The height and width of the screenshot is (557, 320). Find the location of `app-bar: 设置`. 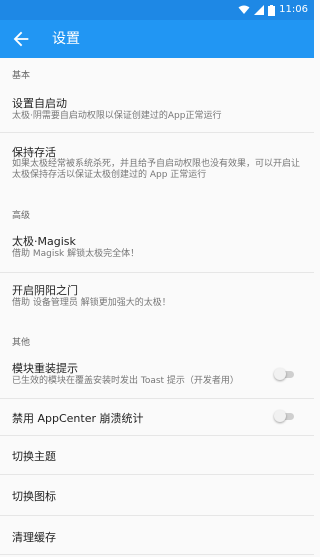

app-bar: 设置 is located at coordinates (157, 39).